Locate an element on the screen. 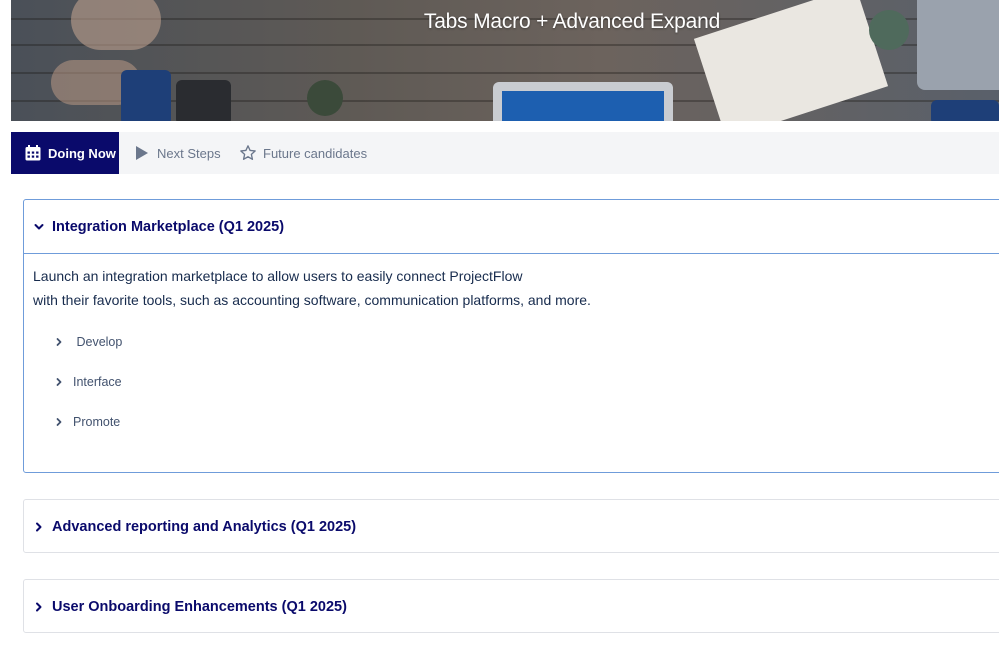  screen-decoration is located at coordinates (583, 106).